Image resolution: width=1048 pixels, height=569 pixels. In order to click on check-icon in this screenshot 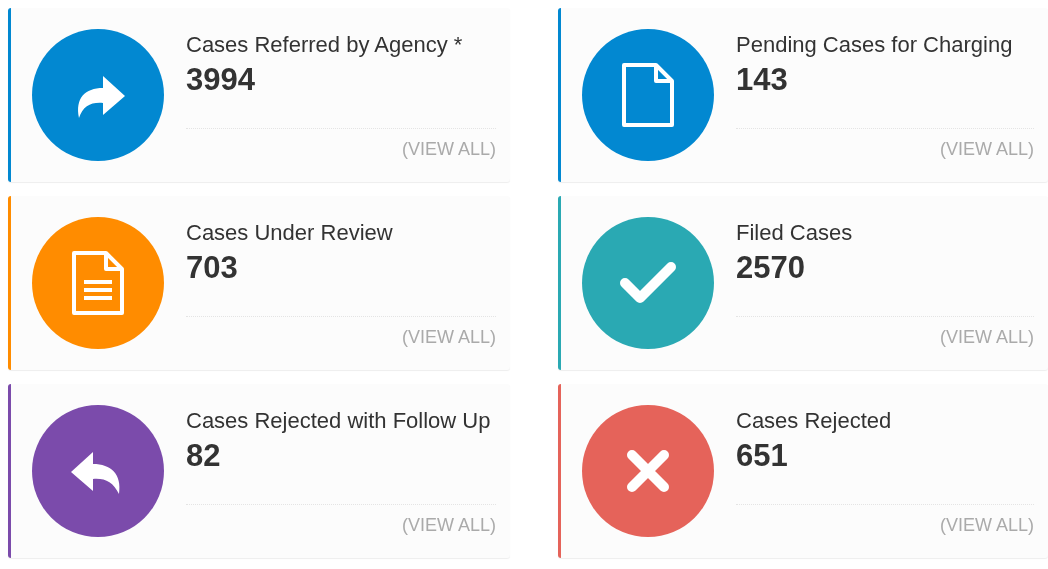, I will do `click(648, 283)`.